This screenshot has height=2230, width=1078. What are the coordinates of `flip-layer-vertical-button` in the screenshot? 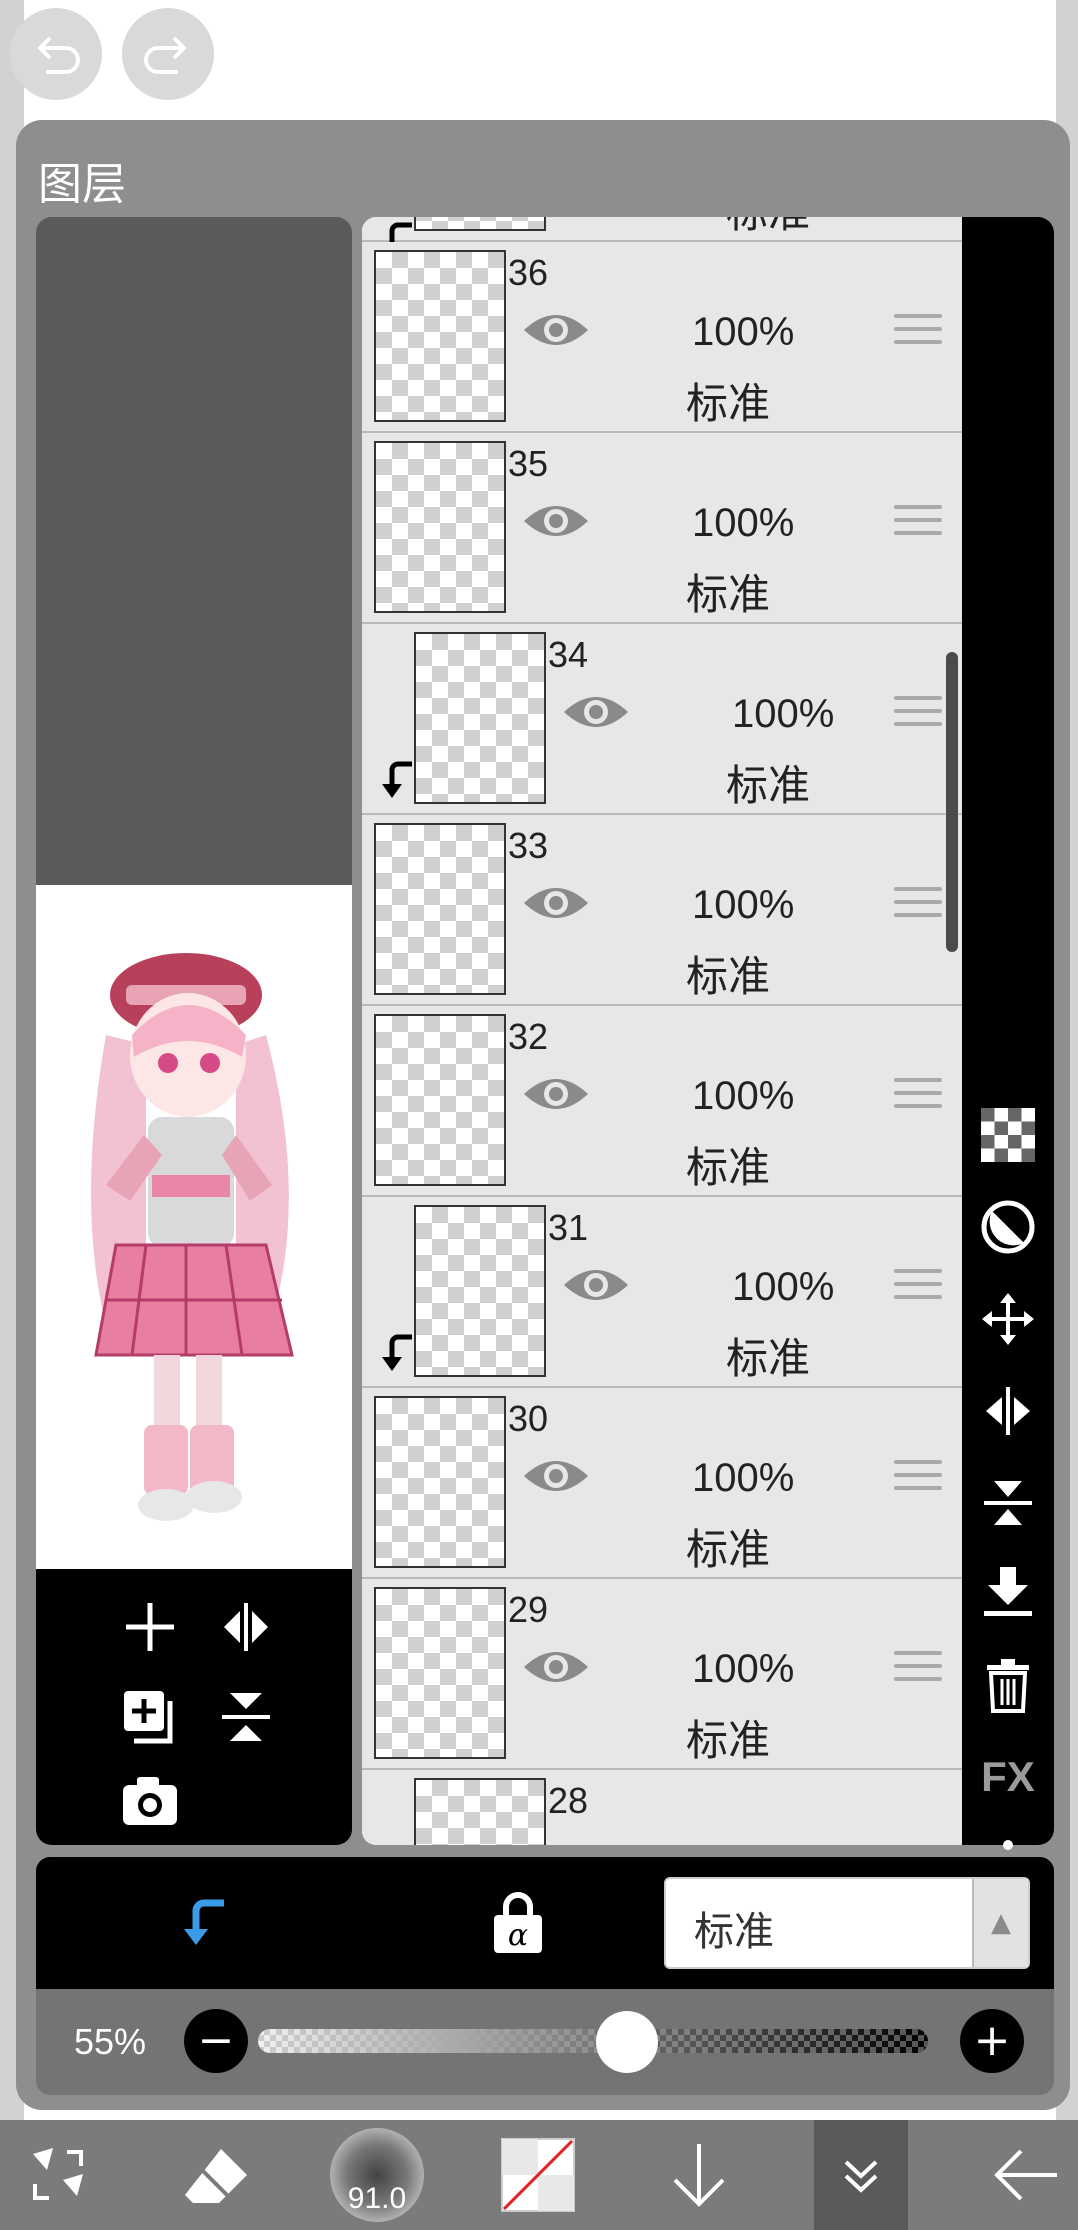 It's located at (1008, 1503).